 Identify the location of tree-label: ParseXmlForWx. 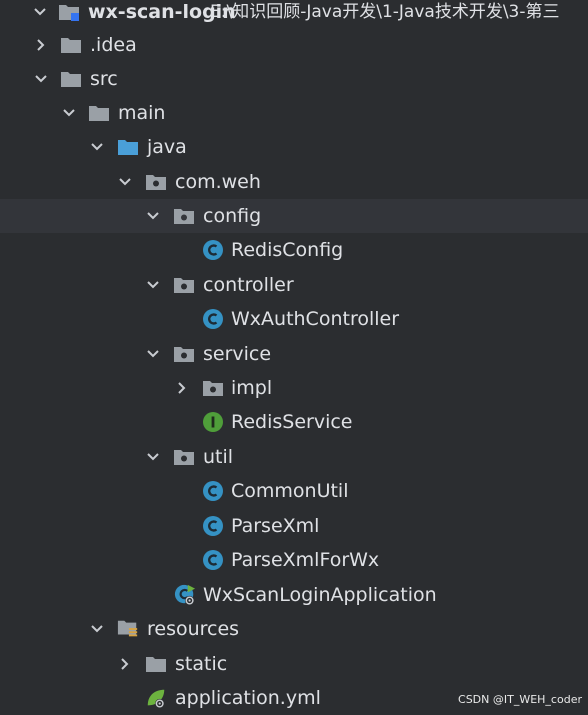
(305, 560).